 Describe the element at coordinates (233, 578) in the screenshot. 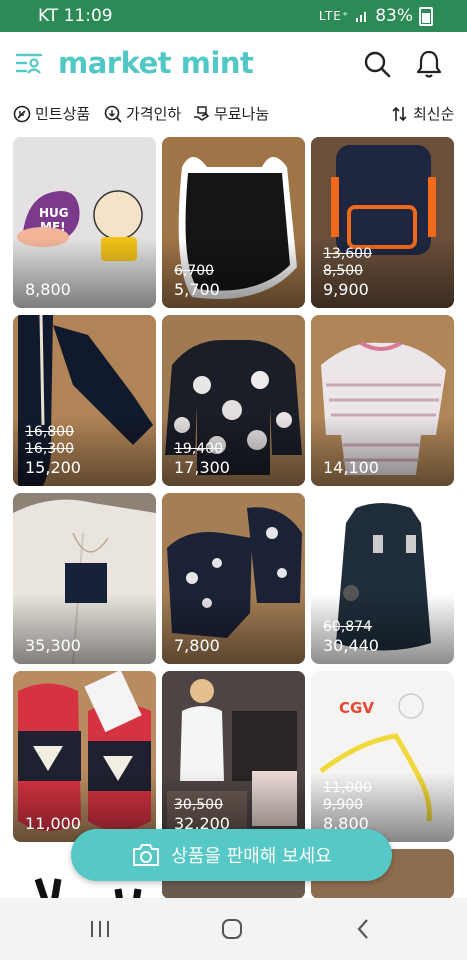

I see `product-card: 7,800` at that location.